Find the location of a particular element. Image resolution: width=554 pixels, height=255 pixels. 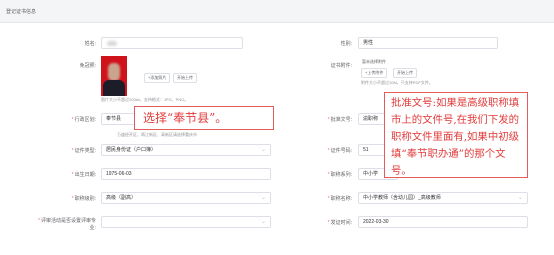

approval-label: *批准文号: is located at coordinates (339, 120).